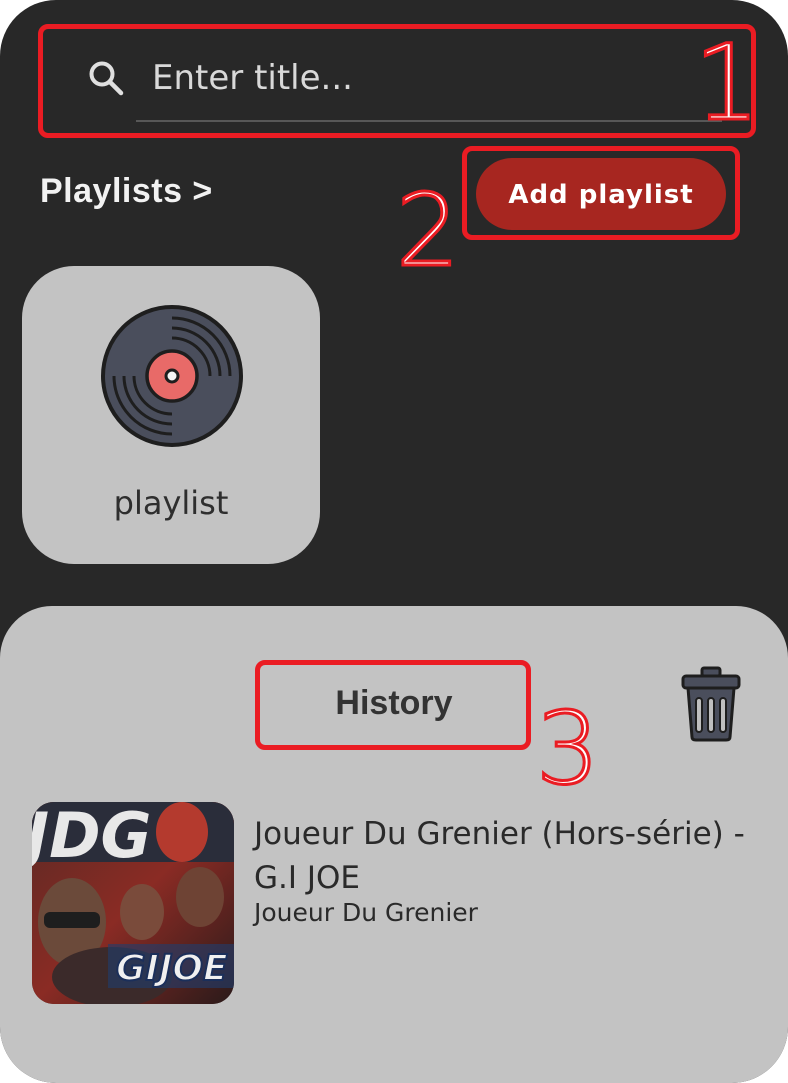  I want to click on trash-icon, so click(711, 704).